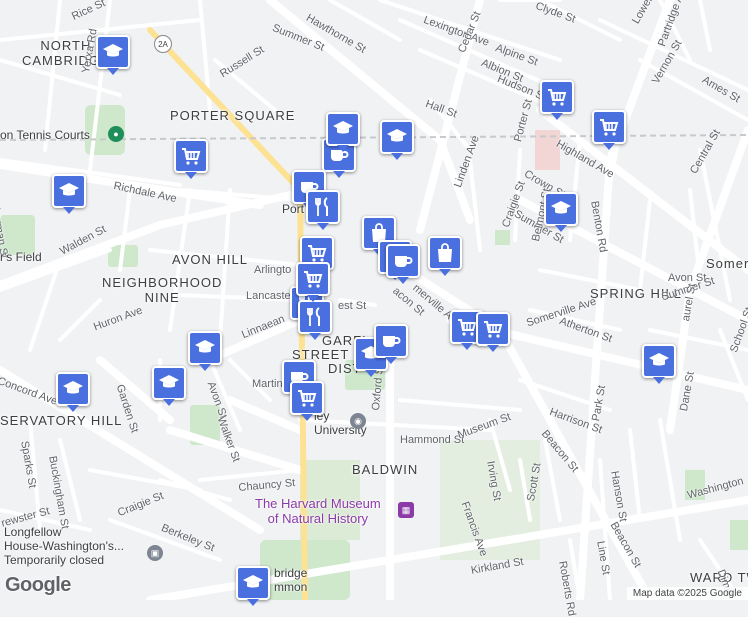 Image resolution: width=748 pixels, height=617 pixels. Describe the element at coordinates (291, 580) in the screenshot. I see `poi-label-cambridge-common: bridge mmon` at that location.